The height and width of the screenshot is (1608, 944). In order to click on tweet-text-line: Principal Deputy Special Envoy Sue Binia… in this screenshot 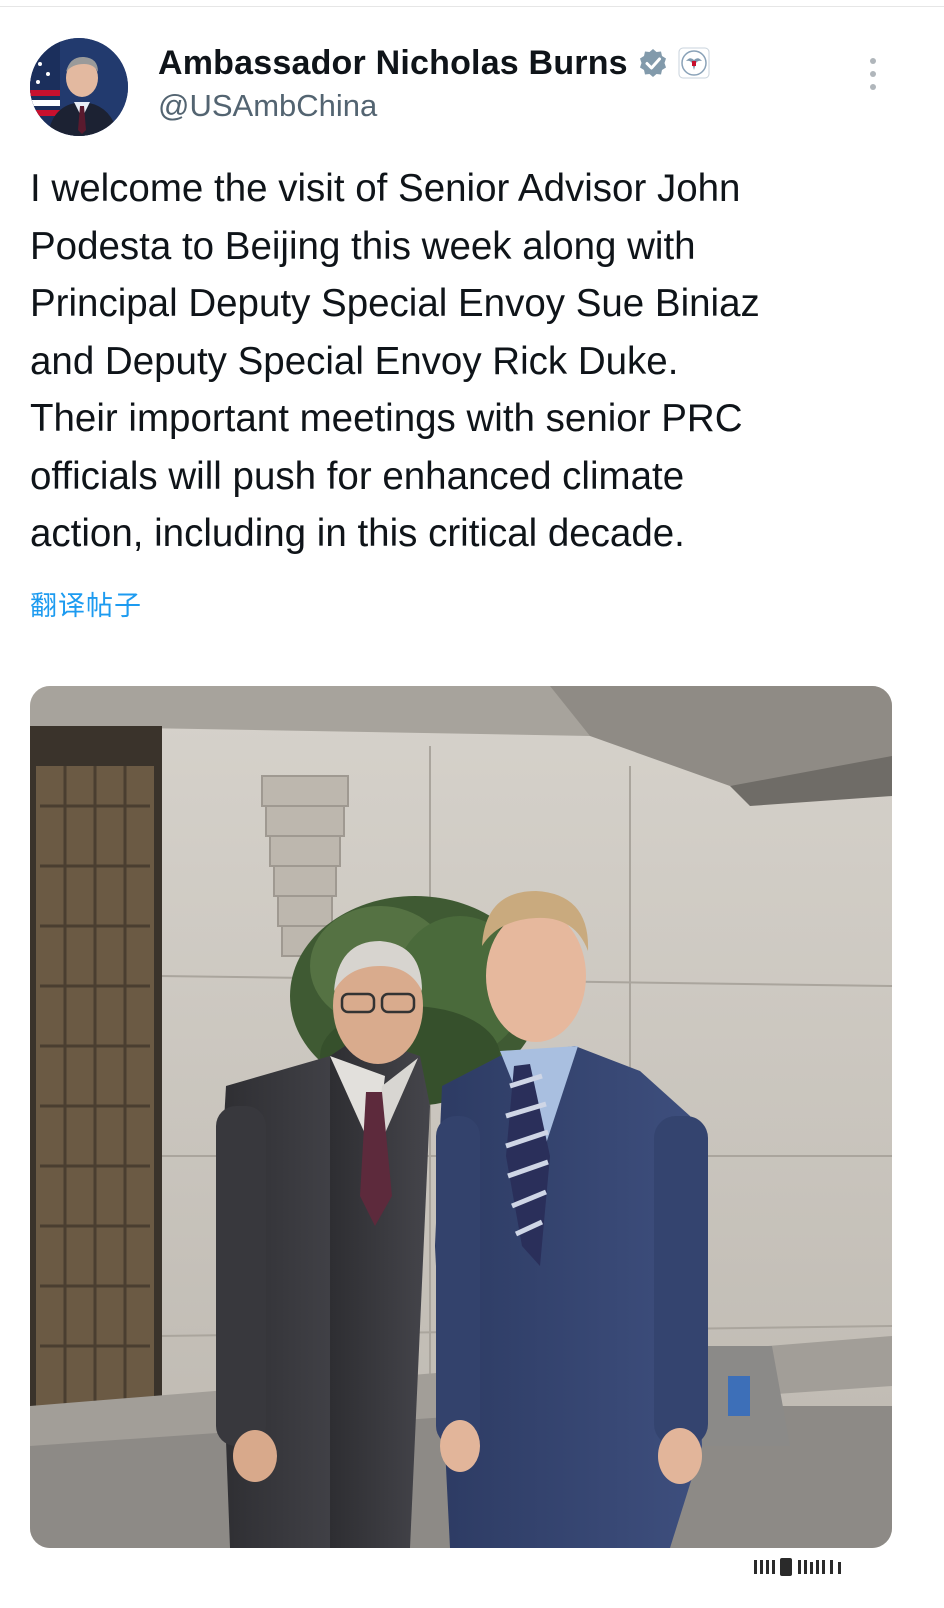, I will do `click(395, 303)`.